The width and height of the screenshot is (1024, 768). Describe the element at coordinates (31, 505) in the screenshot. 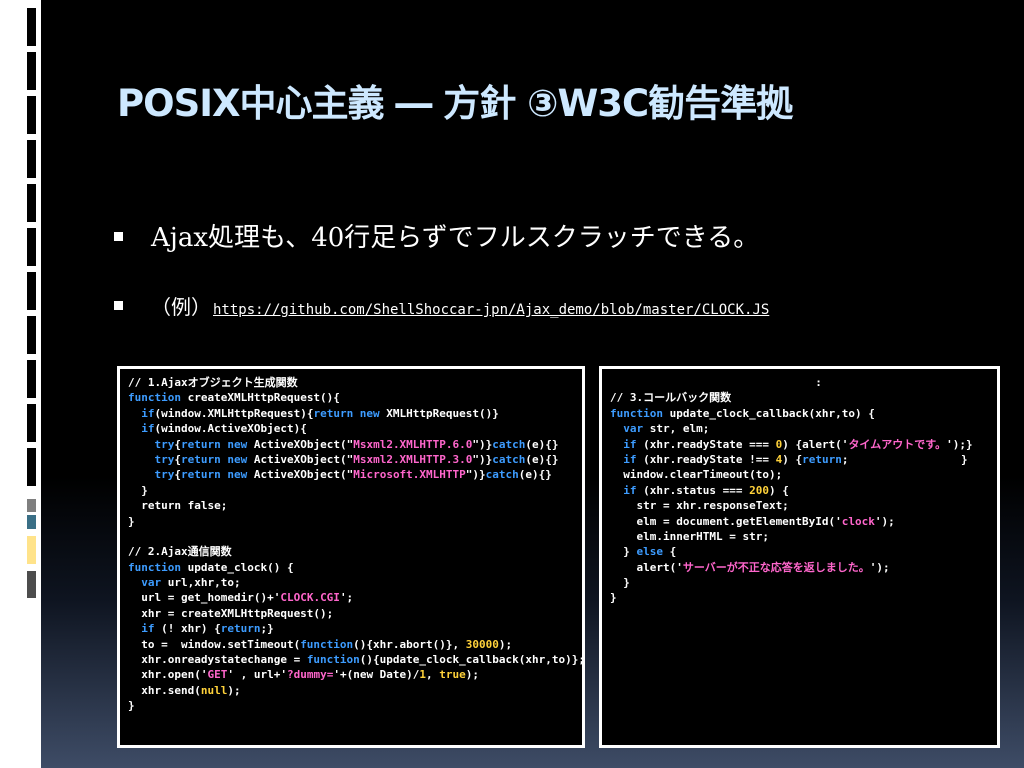

I see `decor-bar-gray` at that location.